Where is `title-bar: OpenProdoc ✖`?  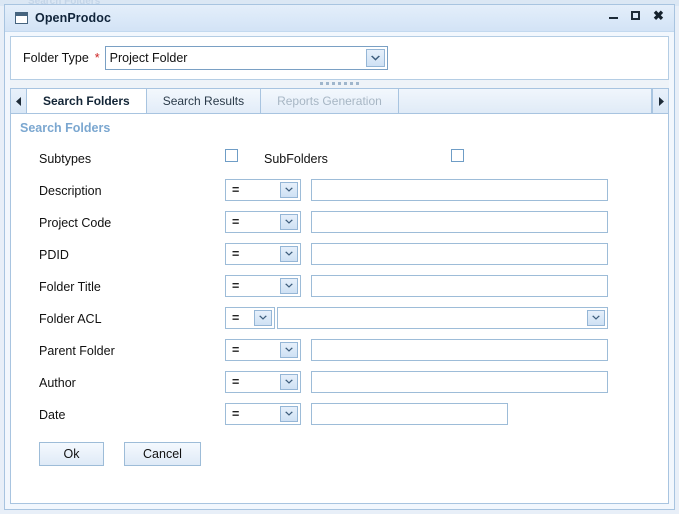 title-bar: OpenProdoc ✖ is located at coordinates (339, 18).